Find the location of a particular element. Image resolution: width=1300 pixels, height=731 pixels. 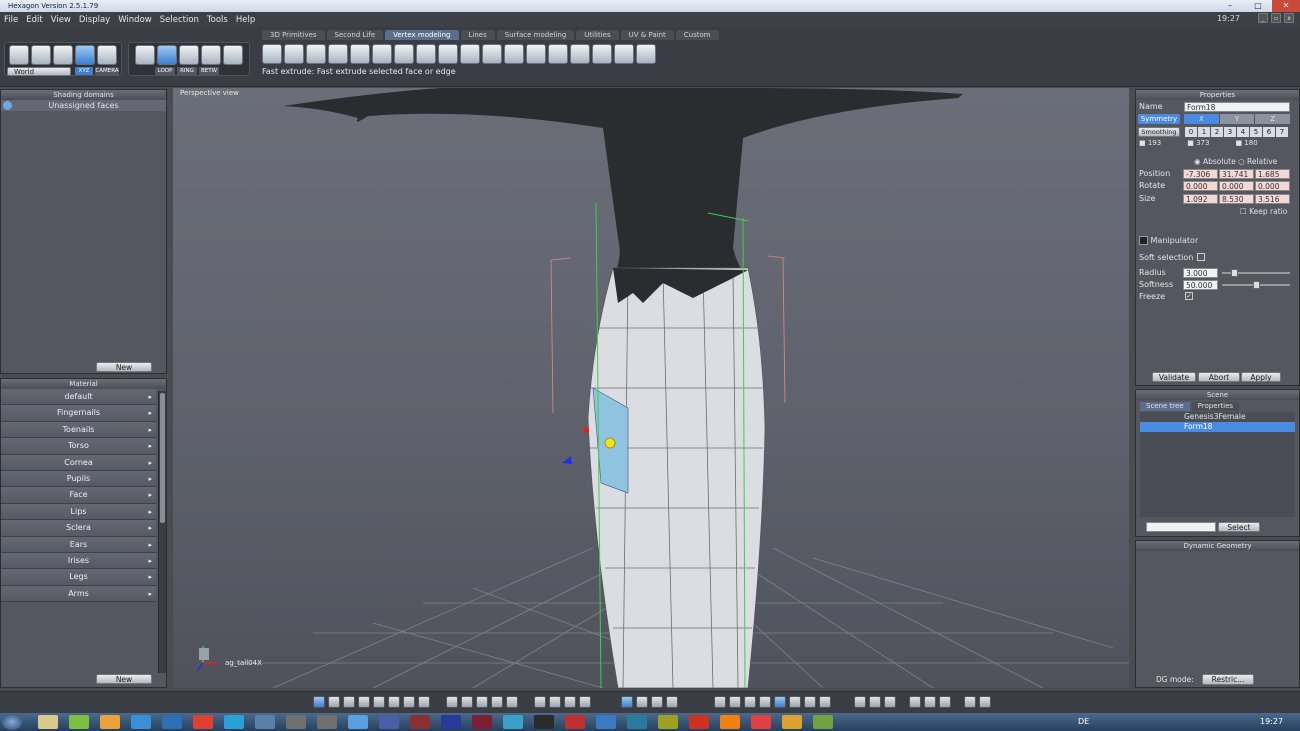

menu-window: Window is located at coordinates (135, 20).